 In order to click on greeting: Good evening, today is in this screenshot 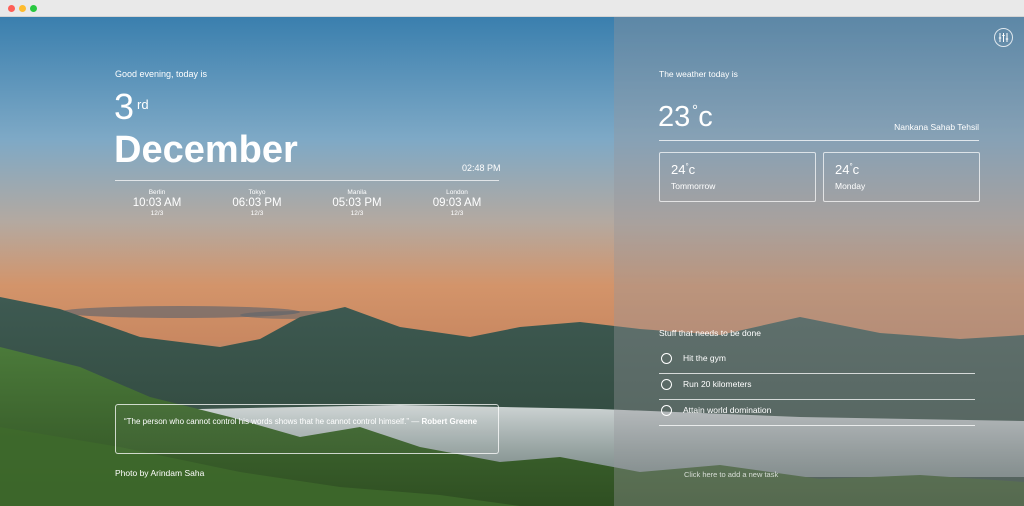, I will do `click(161, 74)`.